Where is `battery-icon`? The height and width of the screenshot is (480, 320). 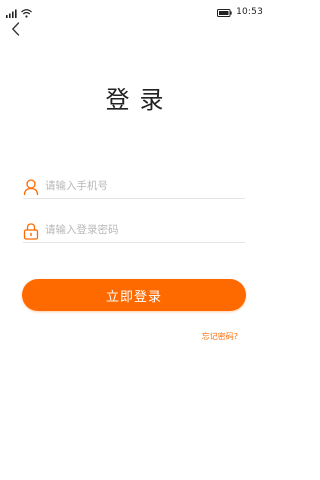 battery-icon is located at coordinates (224, 11).